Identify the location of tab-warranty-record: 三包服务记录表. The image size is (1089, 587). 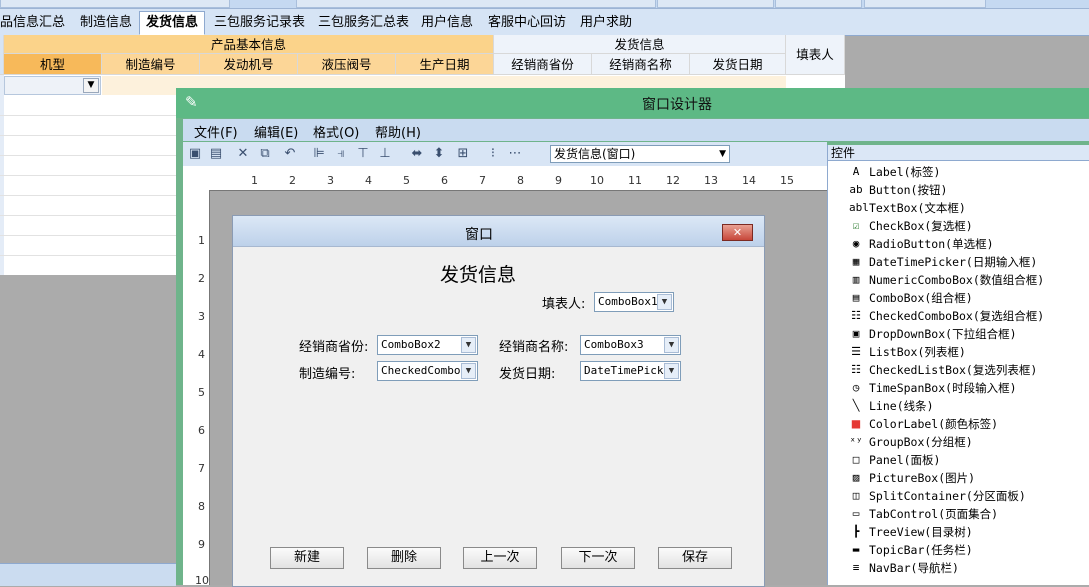
(259, 23).